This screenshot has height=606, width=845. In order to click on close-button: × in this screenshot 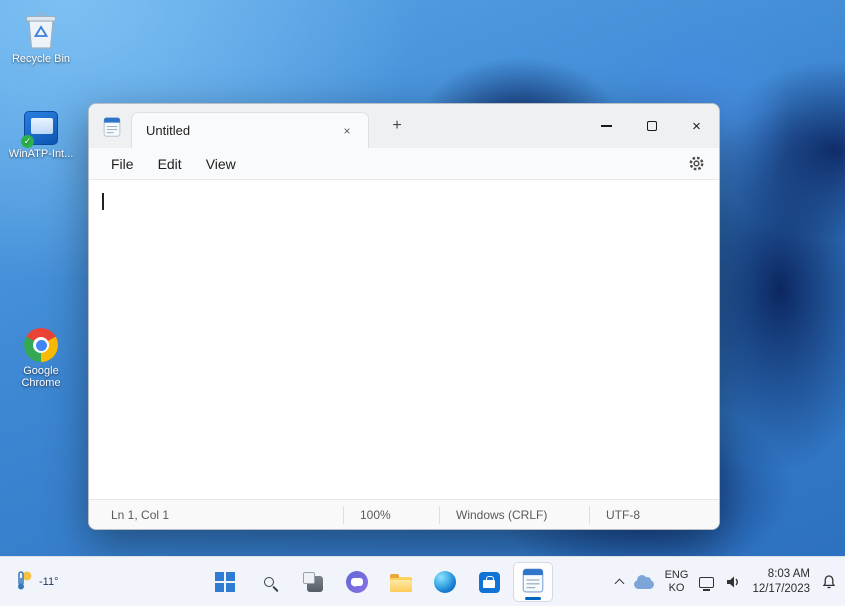, I will do `click(696, 126)`.